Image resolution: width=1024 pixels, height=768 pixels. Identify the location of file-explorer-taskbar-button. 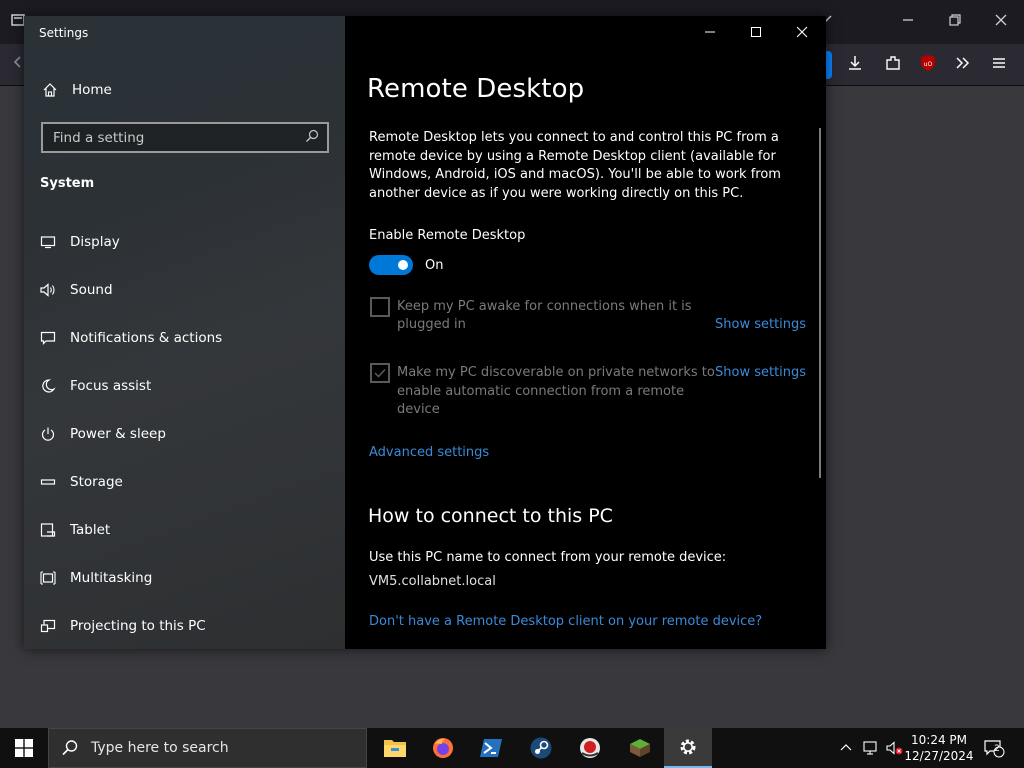
(395, 748).